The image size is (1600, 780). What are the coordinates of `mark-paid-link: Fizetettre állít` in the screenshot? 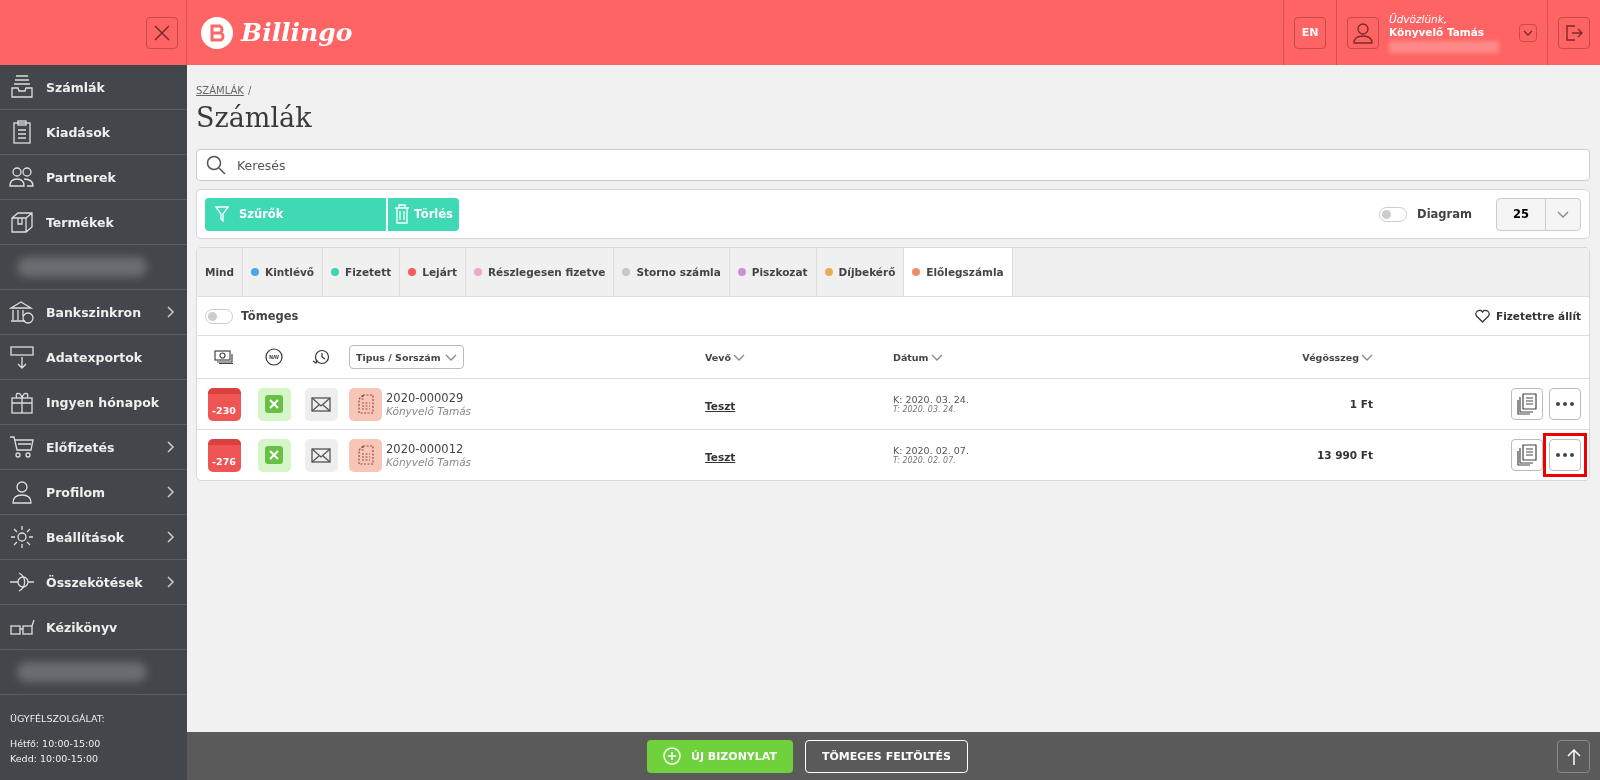 It's located at (1527, 316).